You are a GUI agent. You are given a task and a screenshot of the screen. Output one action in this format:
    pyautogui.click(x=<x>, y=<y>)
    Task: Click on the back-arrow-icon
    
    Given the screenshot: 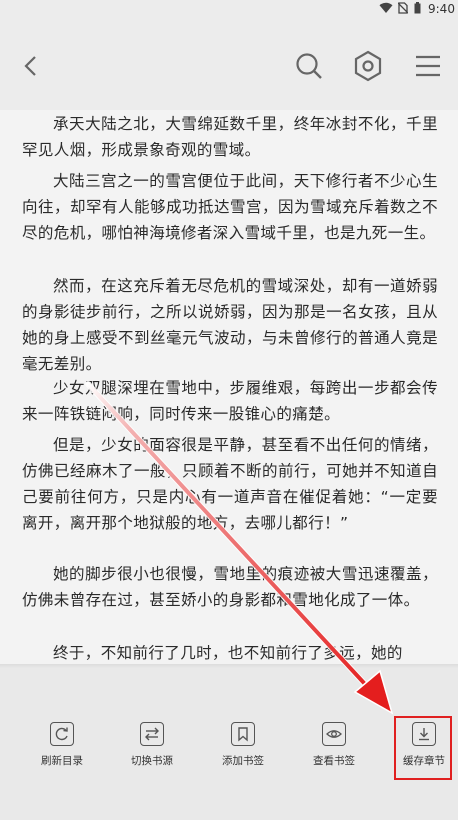 What is the action you would take?
    pyautogui.click(x=30, y=66)
    